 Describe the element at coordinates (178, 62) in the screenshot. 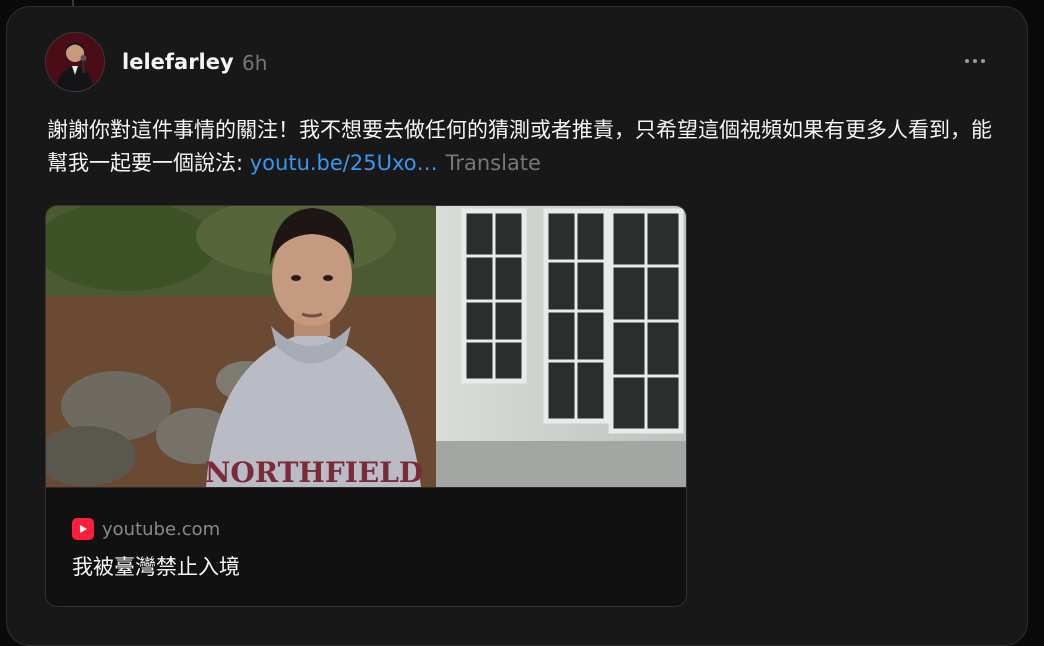

I see `username: lelefarley` at that location.